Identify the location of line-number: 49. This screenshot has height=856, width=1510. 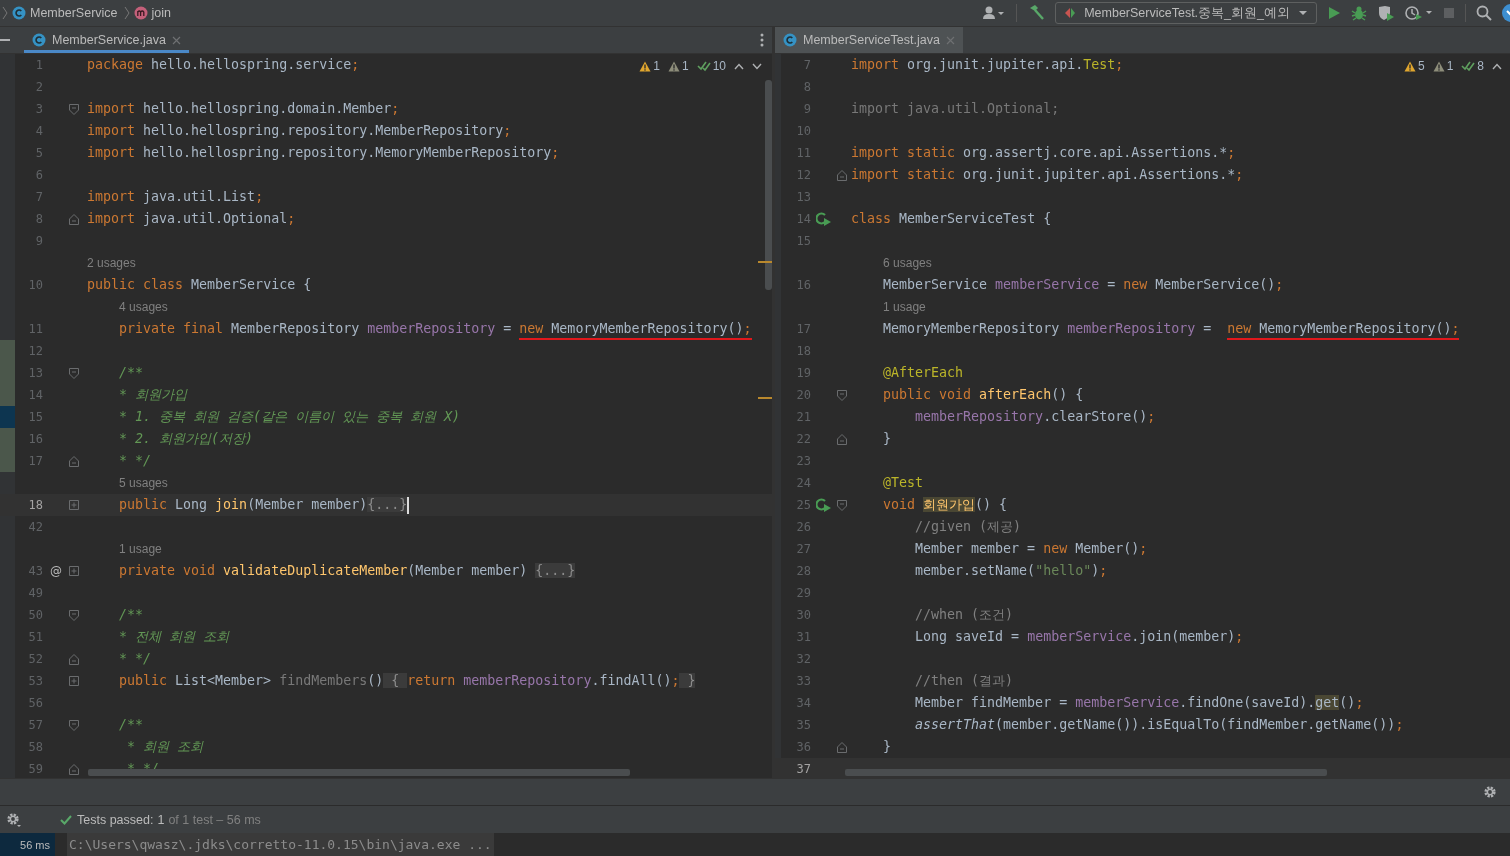
(35, 593).